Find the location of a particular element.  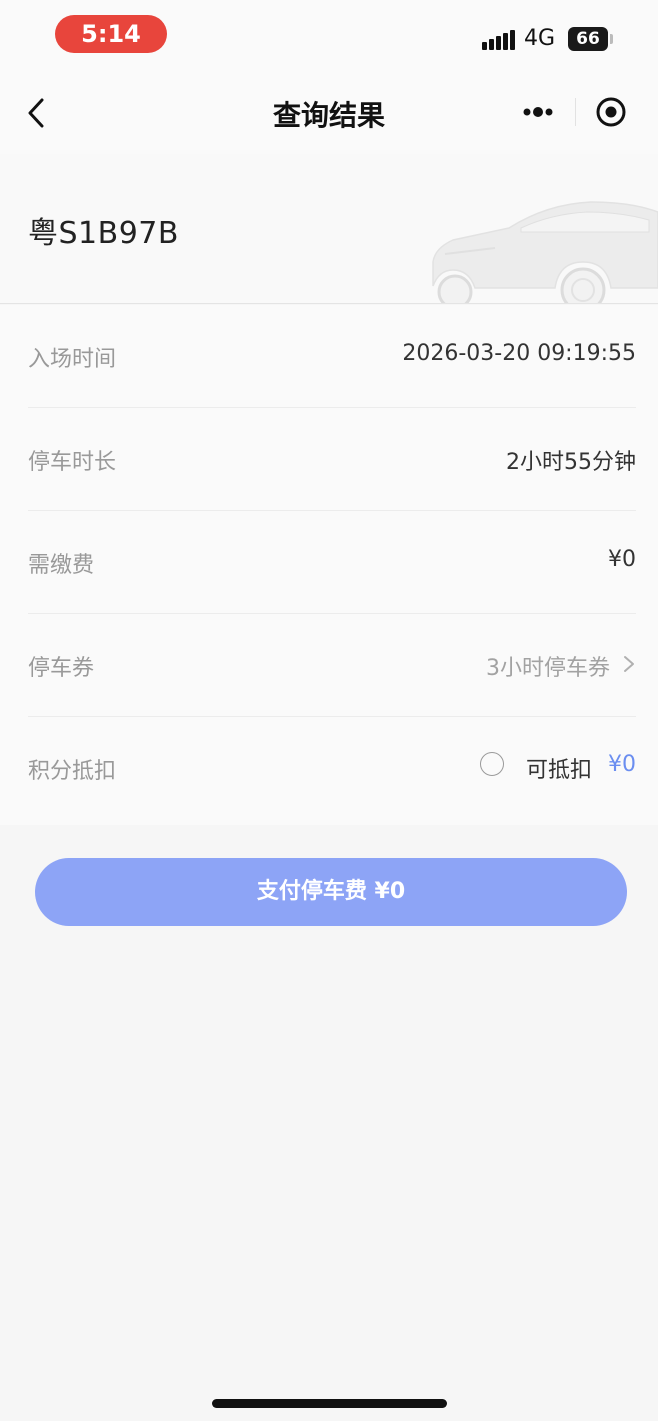

row-entry-time: 入场时间 2026-03-20 09:19:55 is located at coordinates (332, 356).